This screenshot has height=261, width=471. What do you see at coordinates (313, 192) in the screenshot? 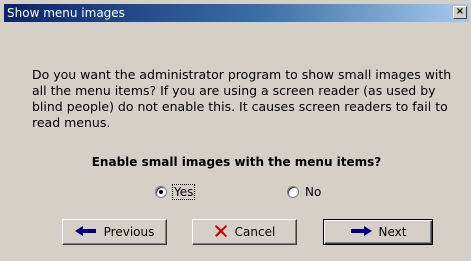
I see `radio-no-label: No` at bounding box center [313, 192].